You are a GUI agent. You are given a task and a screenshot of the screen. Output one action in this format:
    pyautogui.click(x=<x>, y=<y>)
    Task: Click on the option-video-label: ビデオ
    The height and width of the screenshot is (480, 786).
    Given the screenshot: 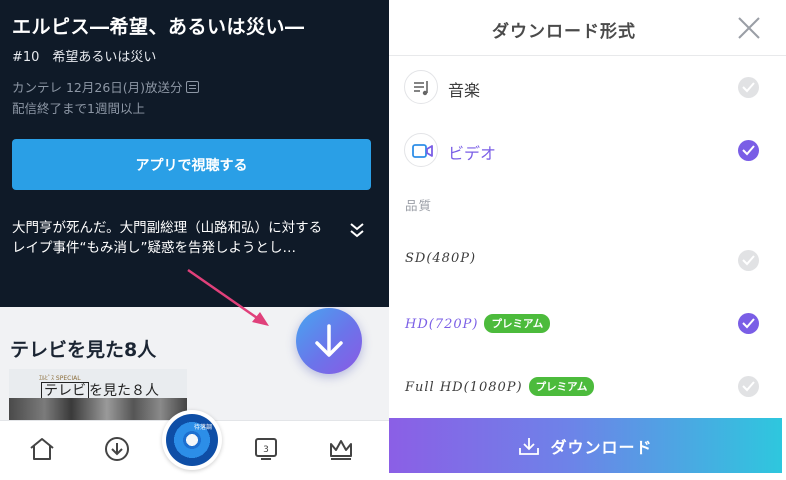 What is the action you would take?
    pyautogui.click(x=472, y=152)
    